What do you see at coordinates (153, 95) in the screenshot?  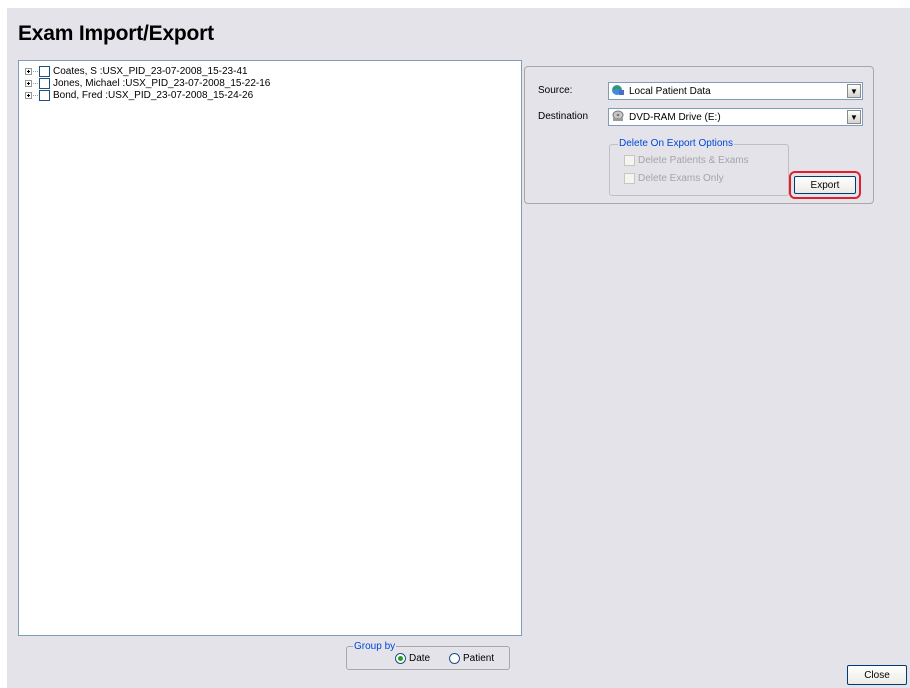 I see `tree-item-label: Bond, Fred :USX_PID_23-07-2008_15-24-26` at bounding box center [153, 95].